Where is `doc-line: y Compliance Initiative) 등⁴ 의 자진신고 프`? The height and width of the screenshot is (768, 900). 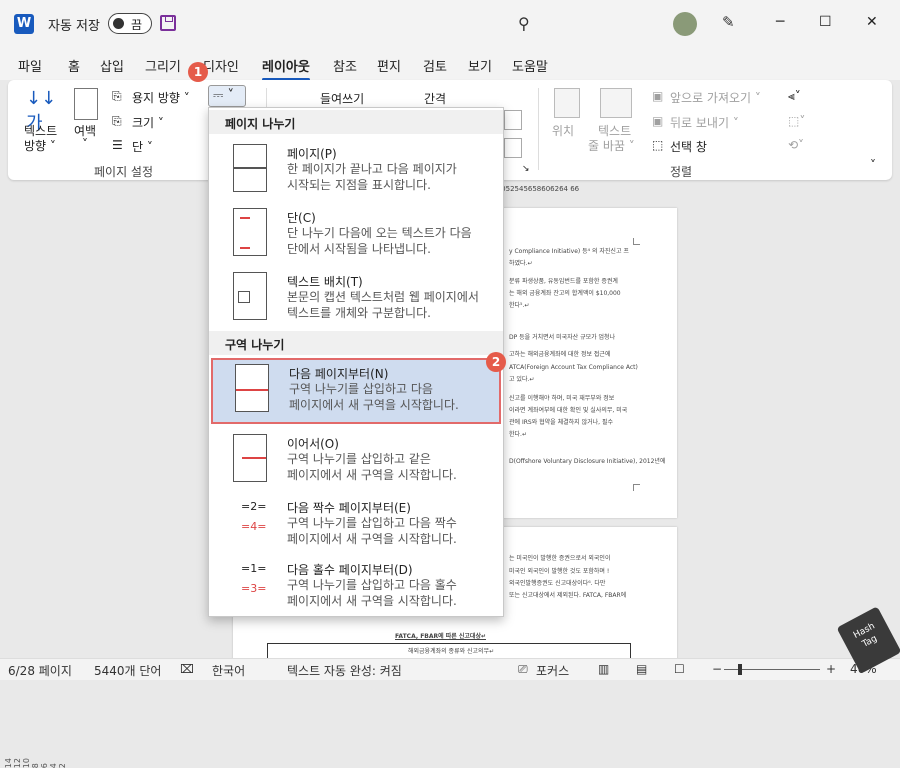
doc-line: y Compliance Initiative) 등⁴ 의 자진신고 프 is located at coordinates (569, 251).